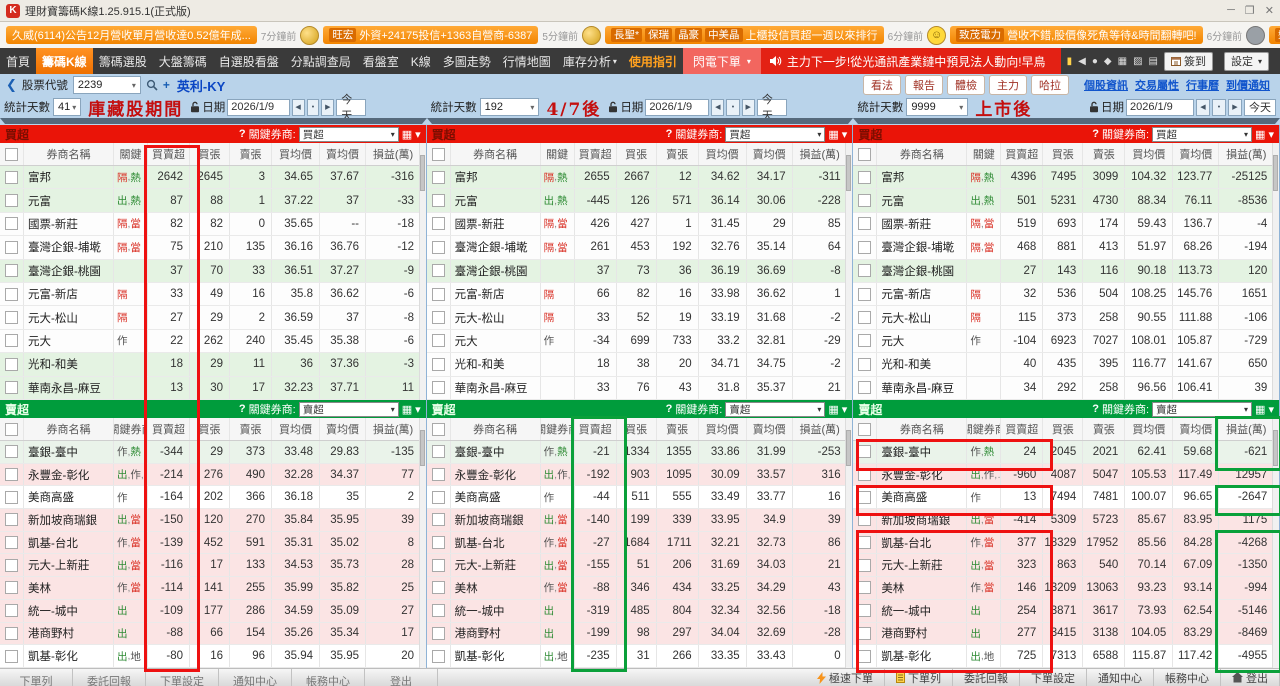 Image resolution: width=1280 pixels, height=686 pixels. Describe the element at coordinates (639, 452) in the screenshot. I see `table-row: 臺銀-臺中作, 熱 -21 1334 1355 33.86 31.99 -253` at that location.